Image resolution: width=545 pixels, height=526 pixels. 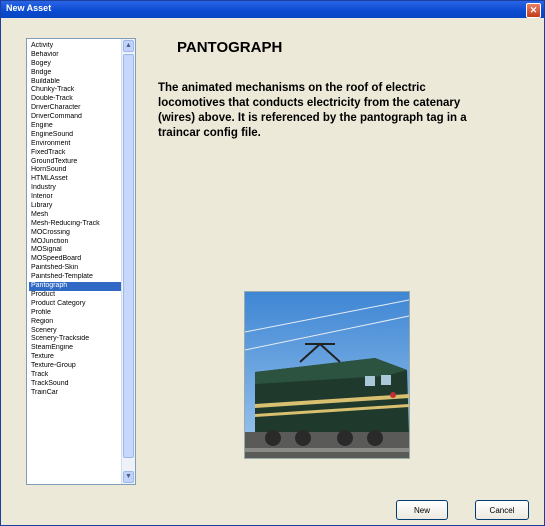 I want to click on list-scrollbar: ▲ ▼, so click(x=128, y=261).